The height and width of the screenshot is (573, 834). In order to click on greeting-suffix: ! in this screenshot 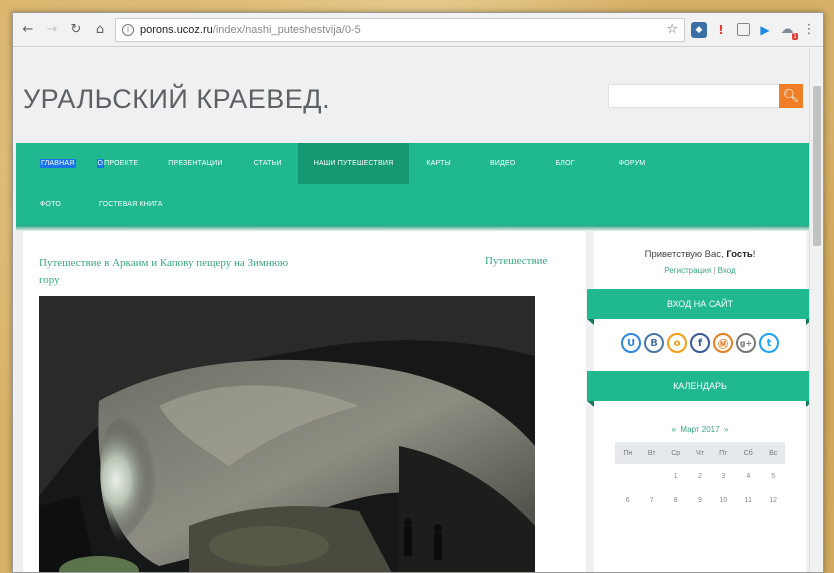, I will do `click(754, 254)`.